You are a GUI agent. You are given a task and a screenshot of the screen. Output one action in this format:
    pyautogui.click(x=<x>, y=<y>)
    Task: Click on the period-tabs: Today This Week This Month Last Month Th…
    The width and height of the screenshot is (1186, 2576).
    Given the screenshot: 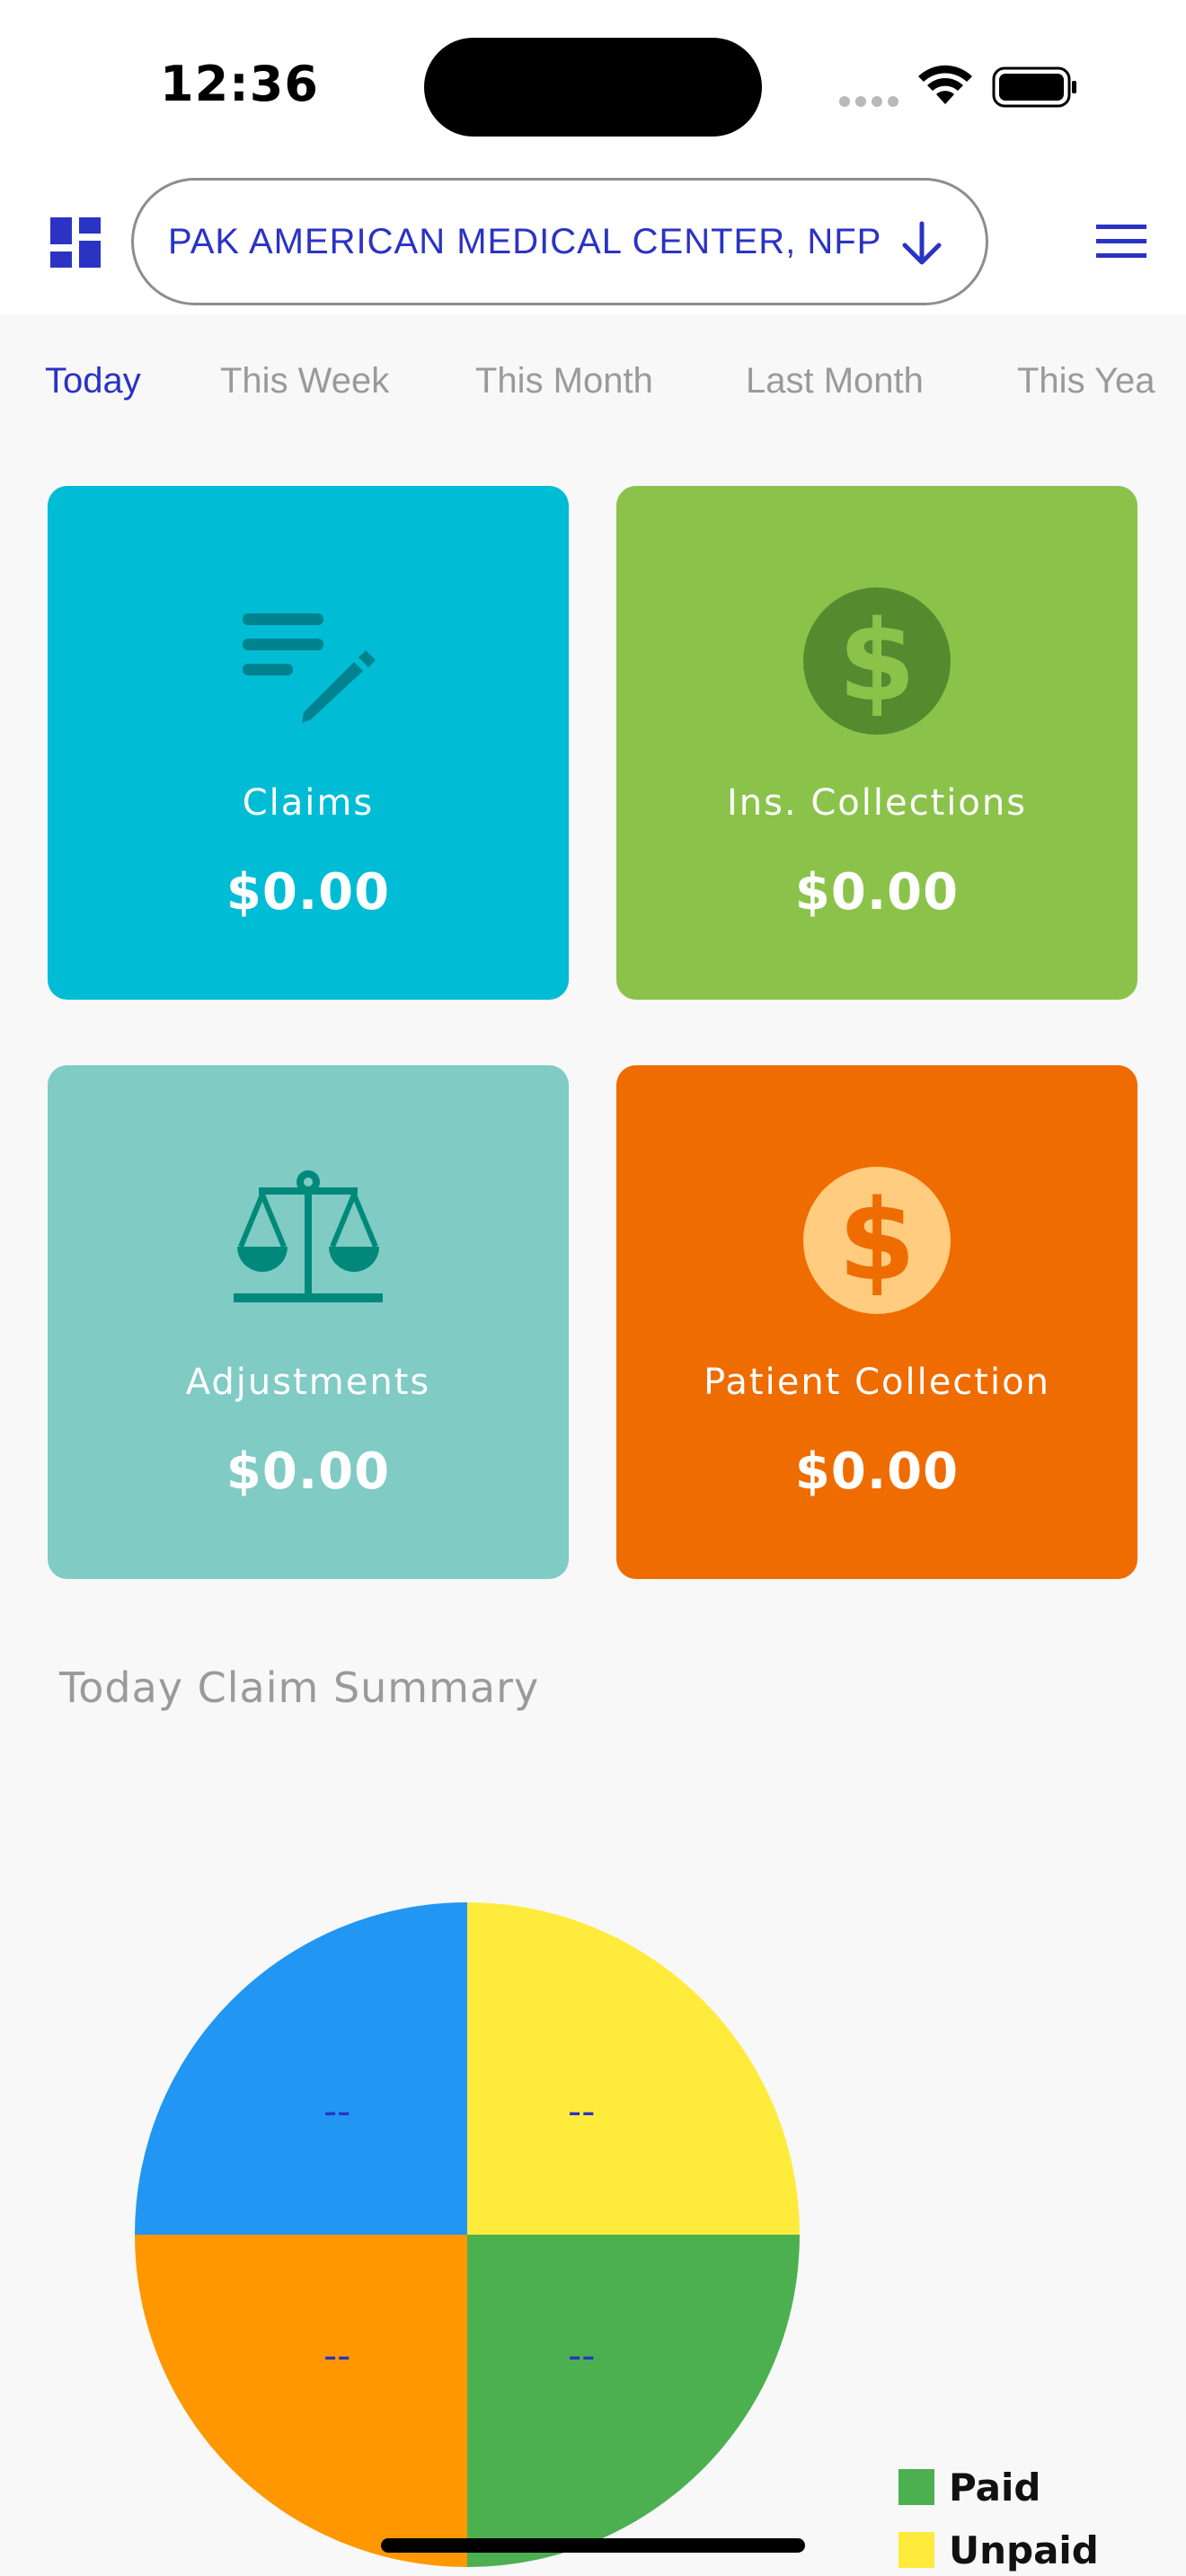 What is the action you would take?
    pyautogui.click(x=593, y=383)
    